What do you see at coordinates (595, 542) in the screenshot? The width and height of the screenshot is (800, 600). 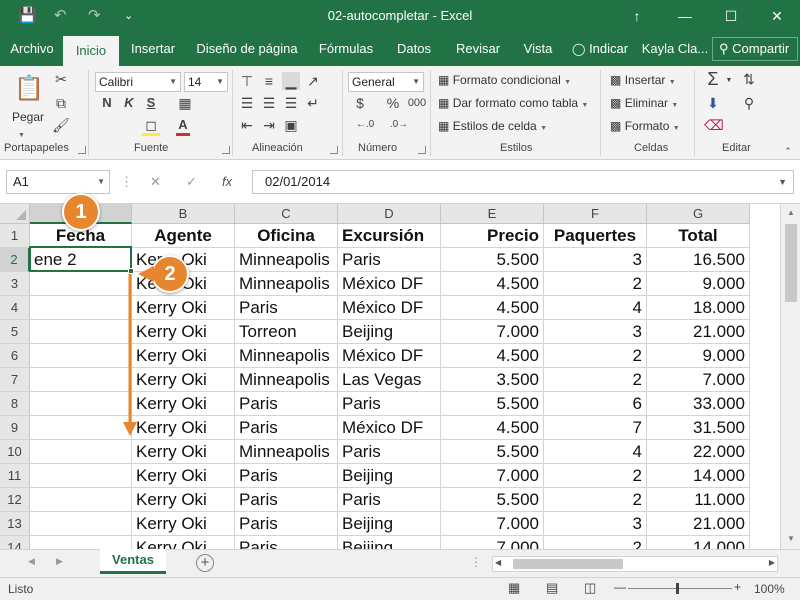 I see `cell-f14: 2` at bounding box center [595, 542].